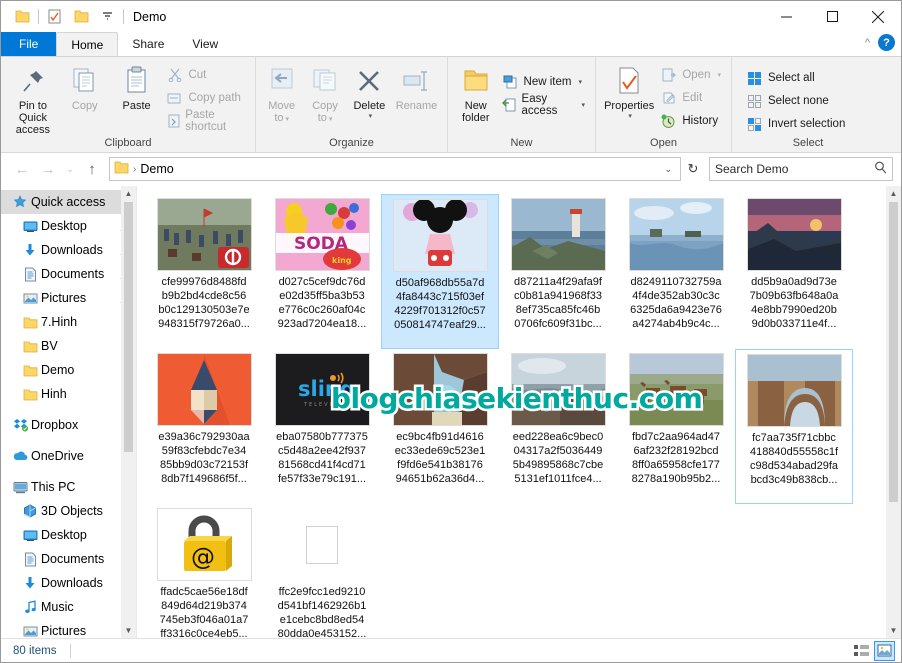 The image size is (902, 663). What do you see at coordinates (794, 169) in the screenshot?
I see `search-input: Search Demo` at bounding box center [794, 169].